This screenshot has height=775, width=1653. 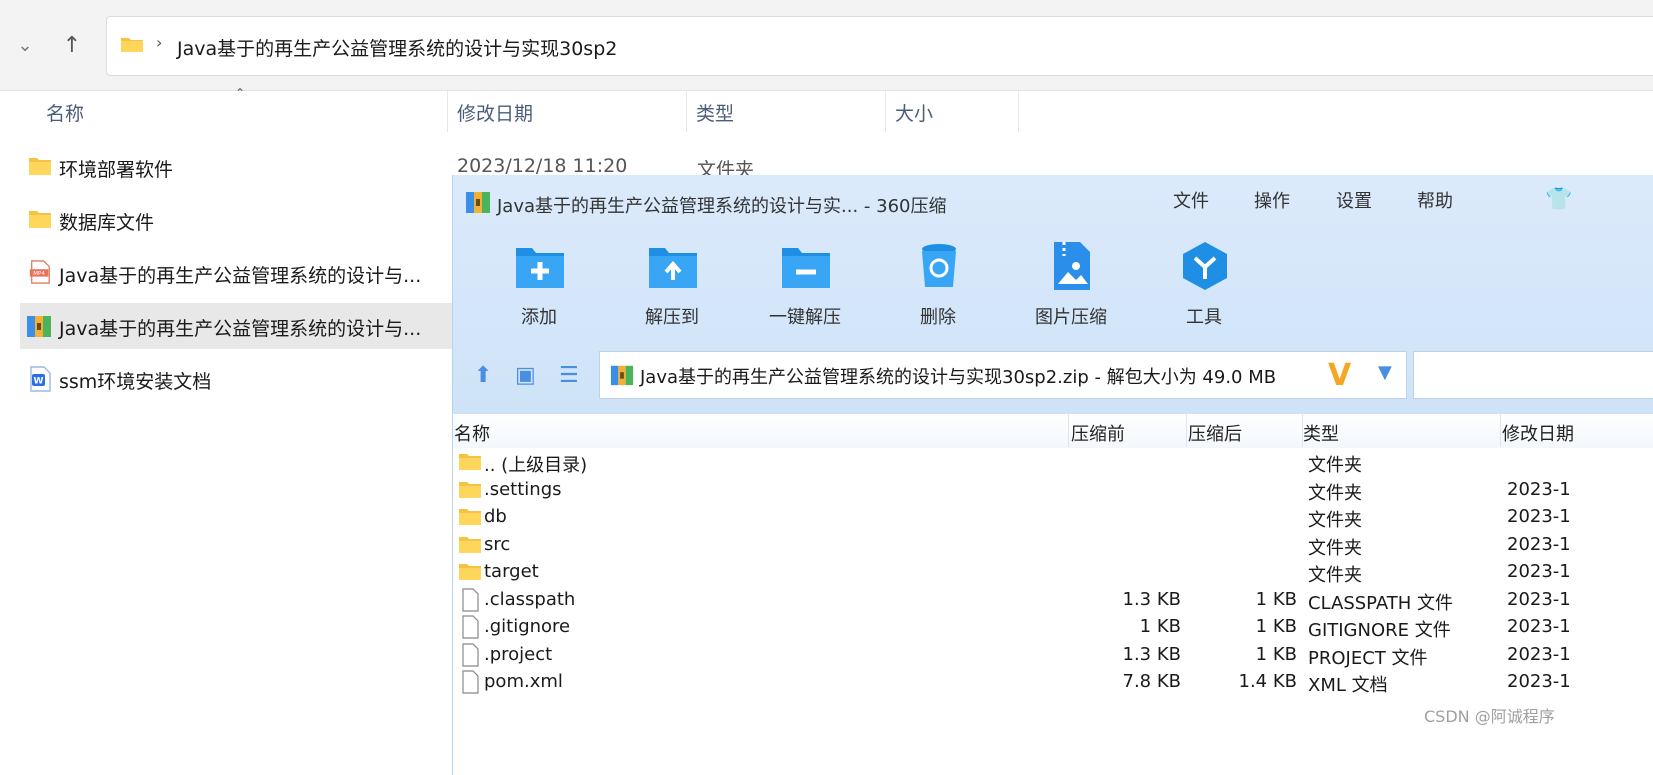 What do you see at coordinates (1053, 655) in the screenshot?
I see `archive-row: .project 1.3 KB 1 KB PROJECT 文件 2023-1` at bounding box center [1053, 655].